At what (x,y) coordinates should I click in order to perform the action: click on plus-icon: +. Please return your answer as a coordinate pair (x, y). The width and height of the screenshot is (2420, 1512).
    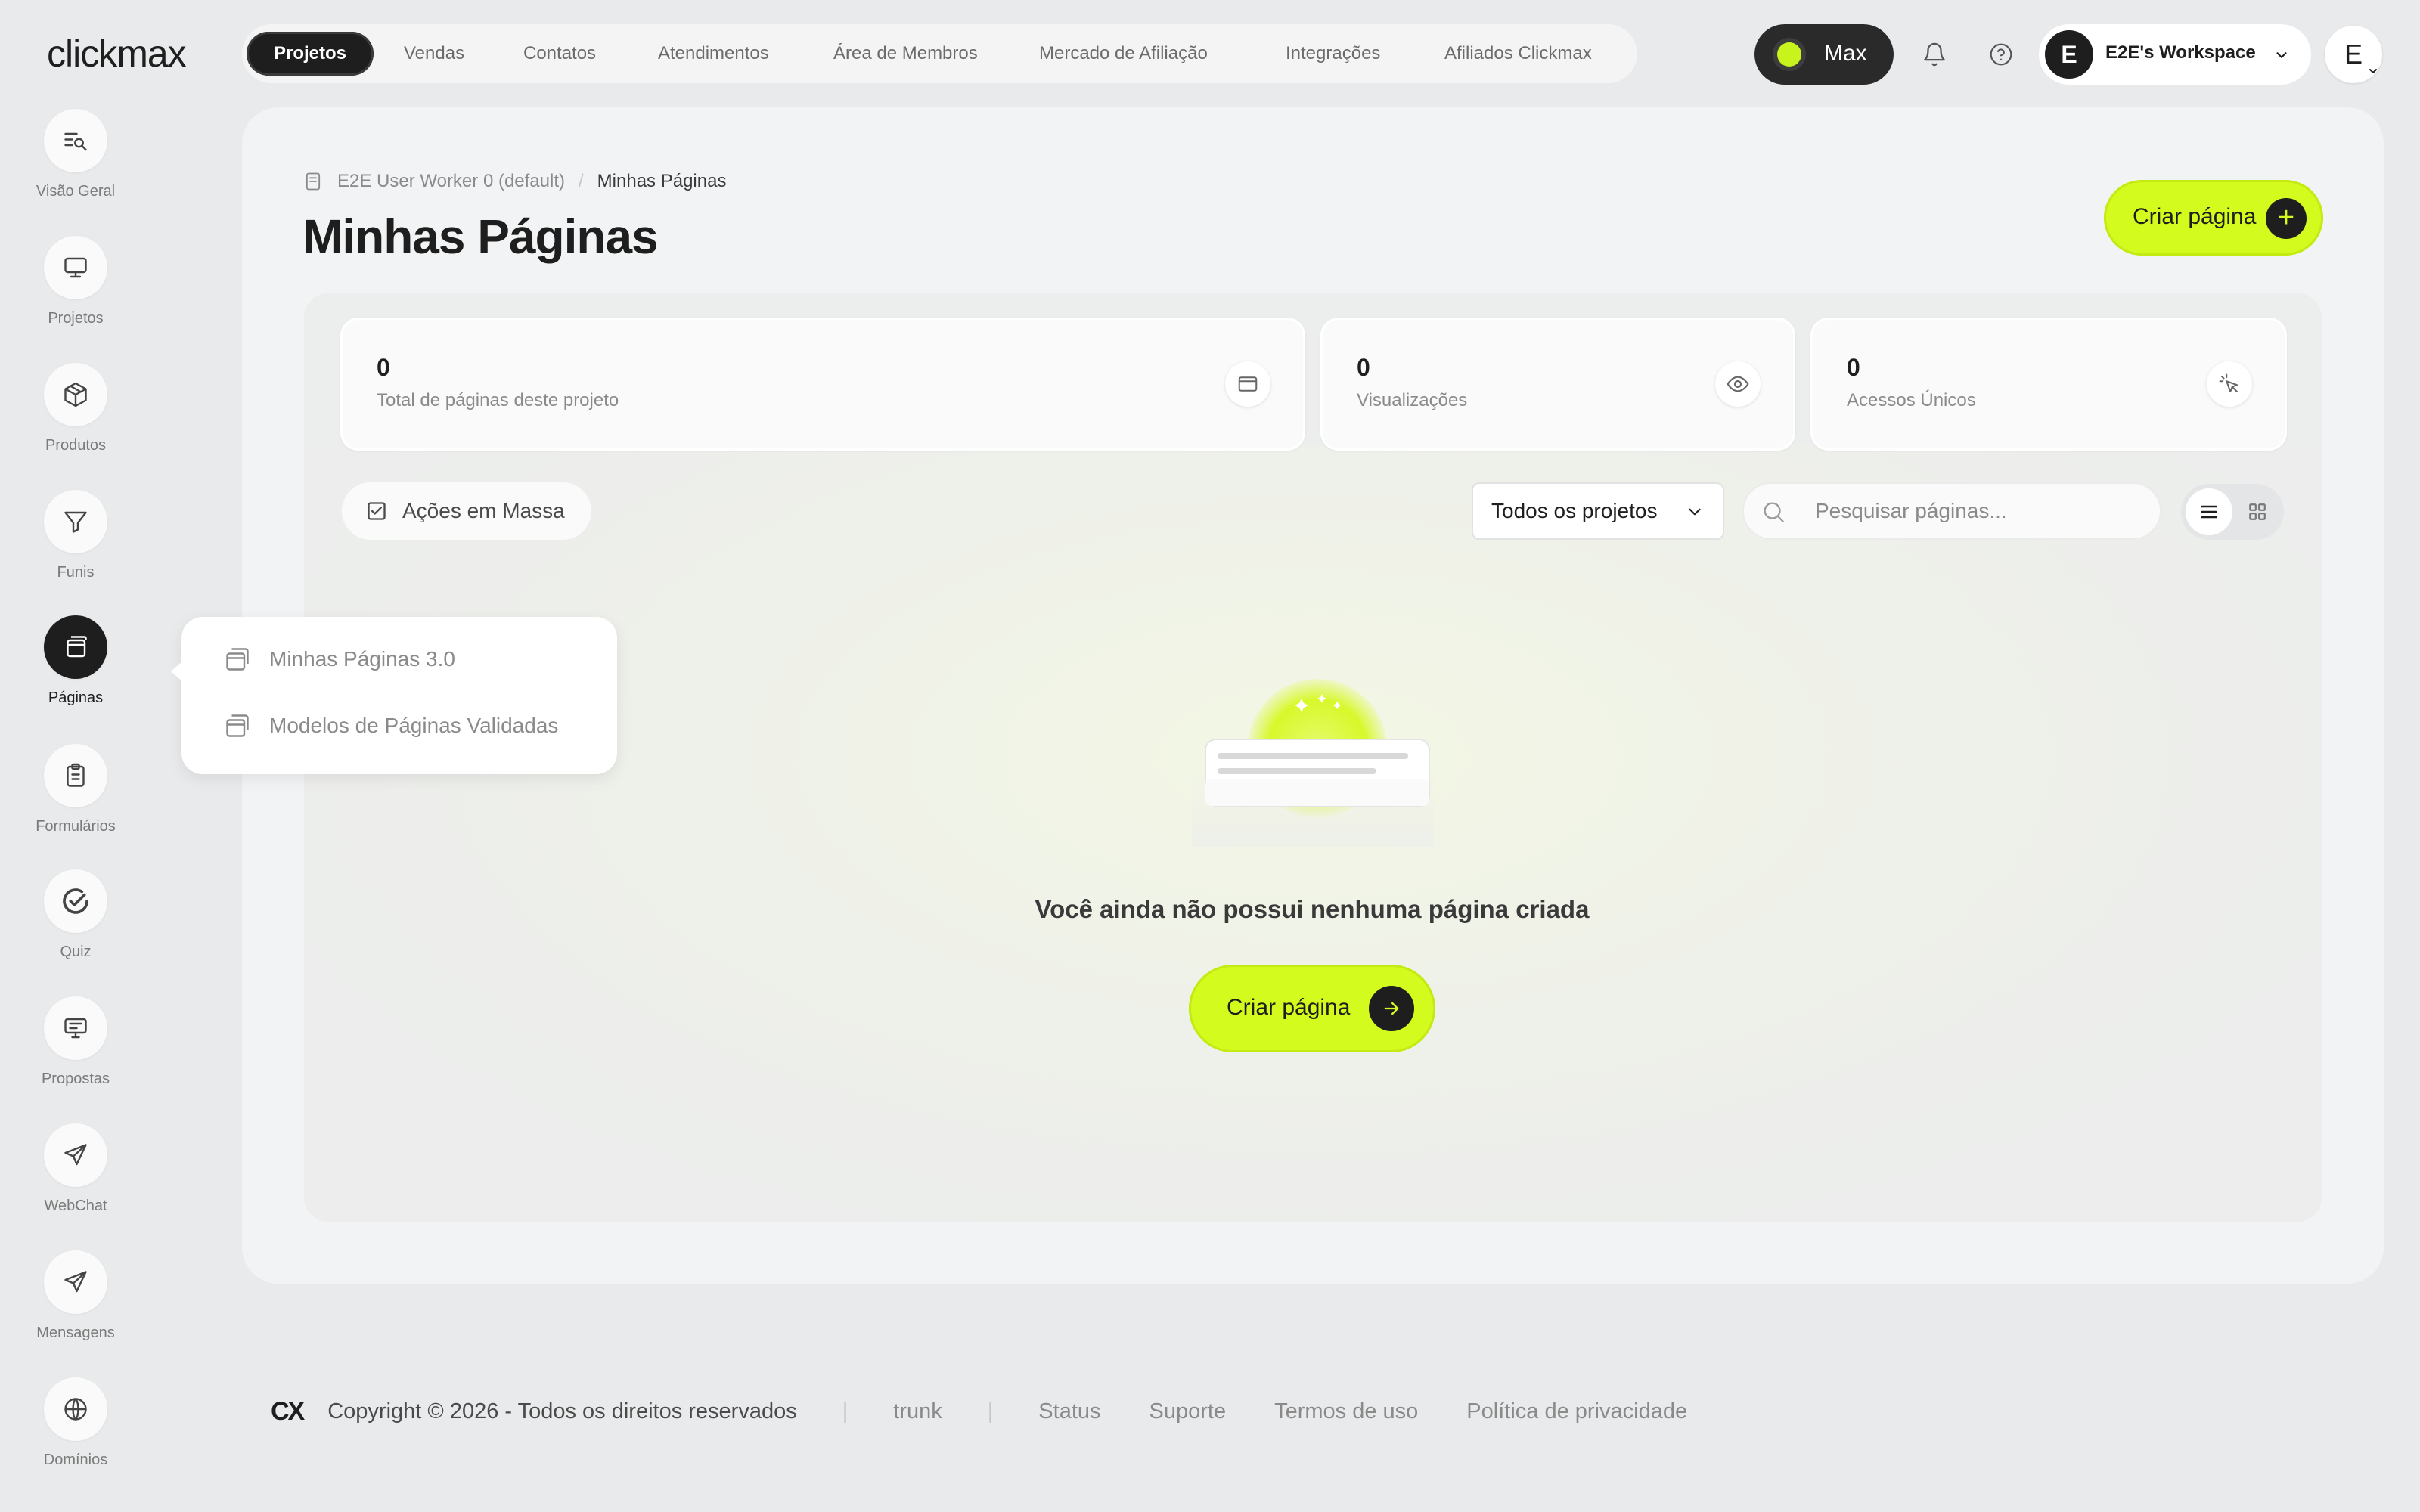
    Looking at the image, I should click on (2286, 219).